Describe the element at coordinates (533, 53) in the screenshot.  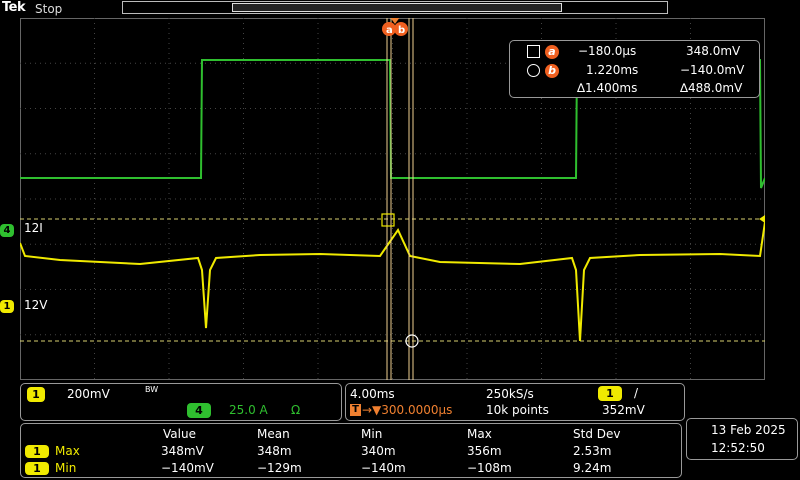
I see `cursor-a-square-icon` at that location.